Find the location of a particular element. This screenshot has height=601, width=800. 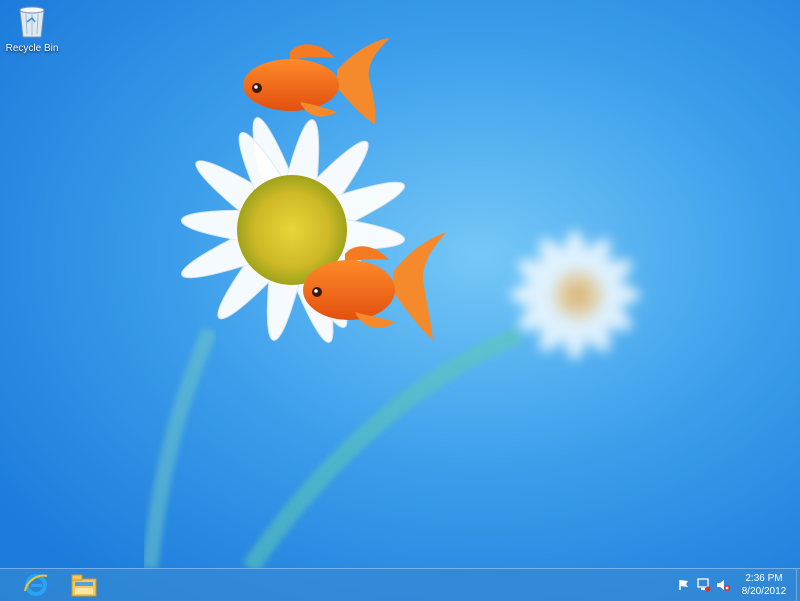

taskbar-file-explorer-button is located at coordinates (84, 585).